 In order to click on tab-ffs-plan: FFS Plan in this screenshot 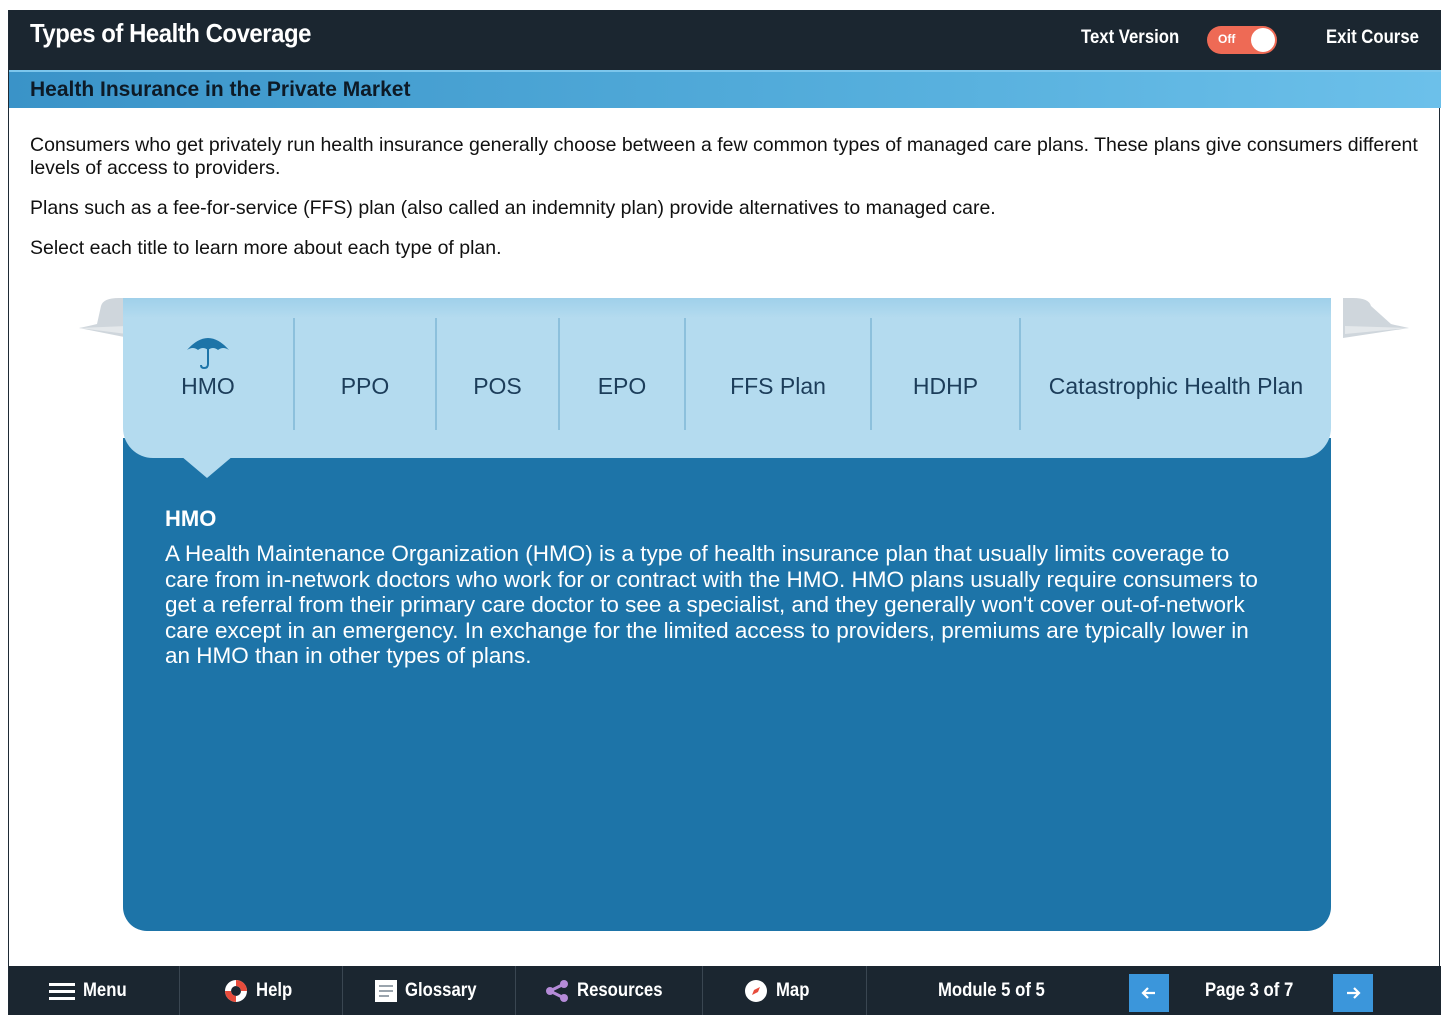, I will do `click(778, 374)`.